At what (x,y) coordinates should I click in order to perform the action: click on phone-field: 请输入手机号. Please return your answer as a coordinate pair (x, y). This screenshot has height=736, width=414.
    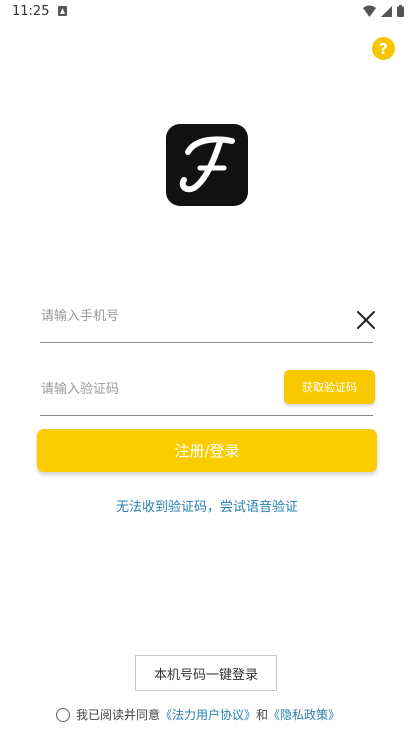
    Looking at the image, I should click on (208, 319).